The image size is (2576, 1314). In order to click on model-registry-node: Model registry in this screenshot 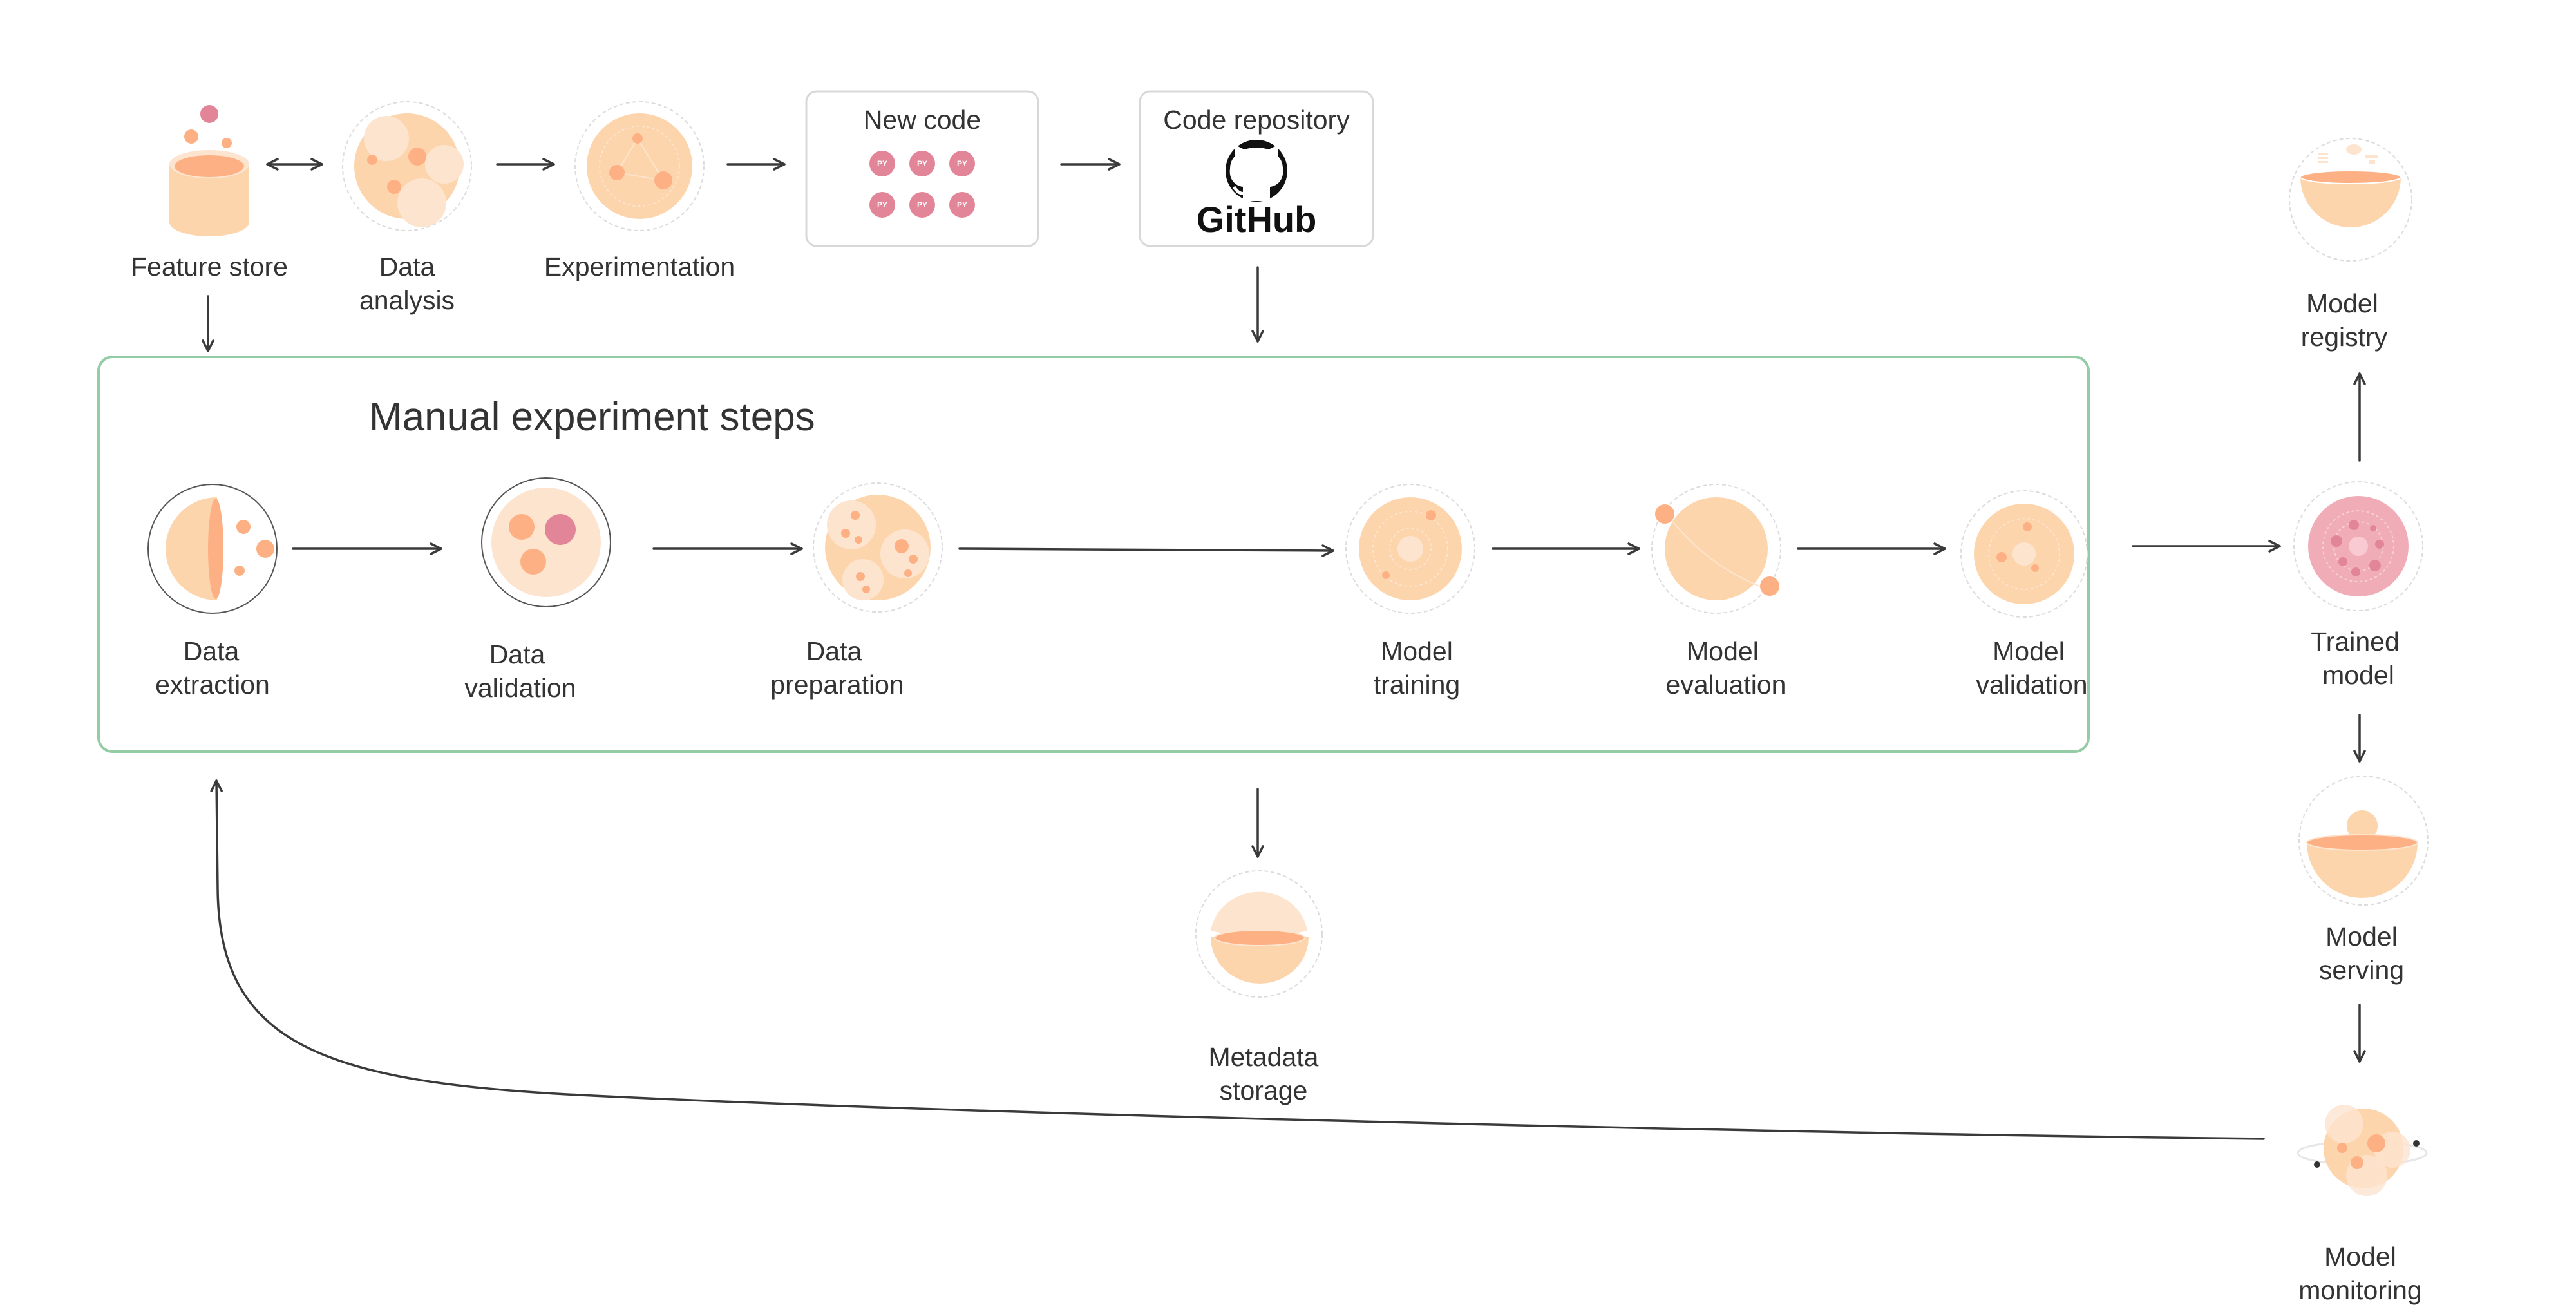, I will do `click(2350, 245)`.